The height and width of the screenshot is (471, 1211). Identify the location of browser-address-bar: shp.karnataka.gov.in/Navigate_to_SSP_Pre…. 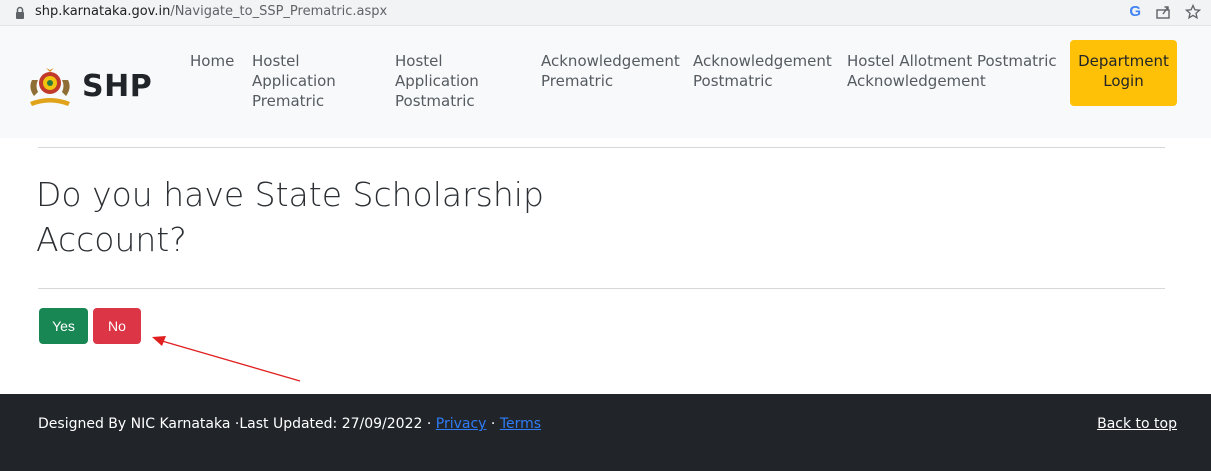
(605, 13).